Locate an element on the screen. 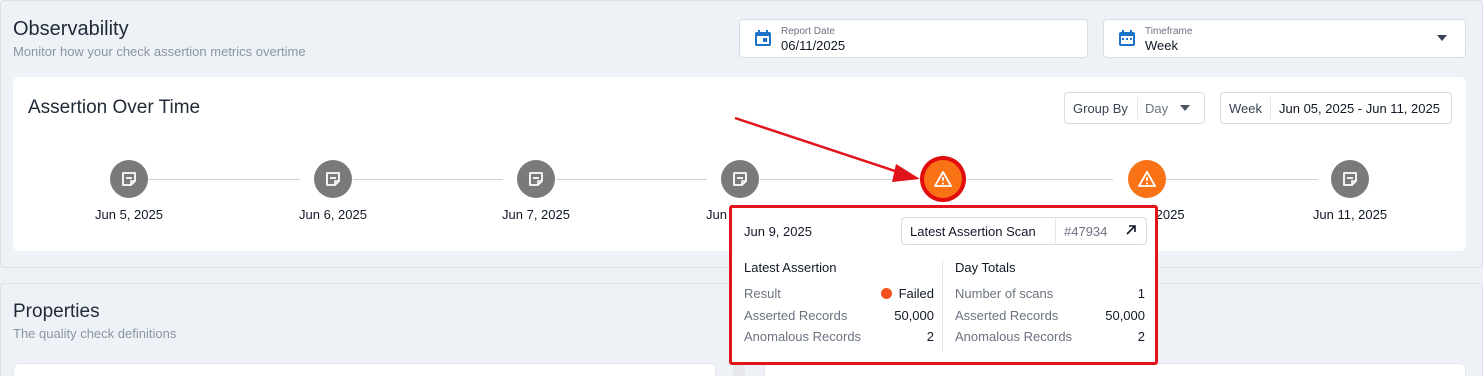 The image size is (1483, 376). latest-assertion-scan-button: Latest Assertion Scan #47934 is located at coordinates (1024, 231).